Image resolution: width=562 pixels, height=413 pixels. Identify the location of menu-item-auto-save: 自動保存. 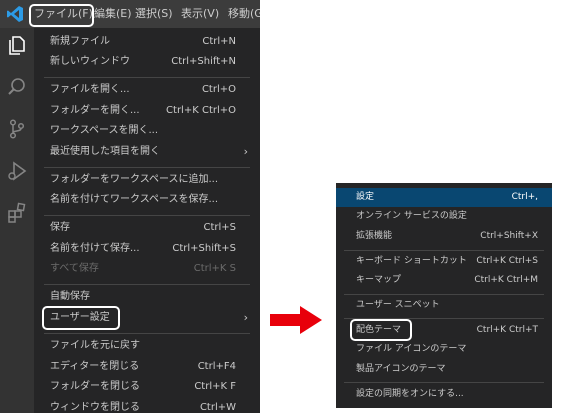
(147, 297).